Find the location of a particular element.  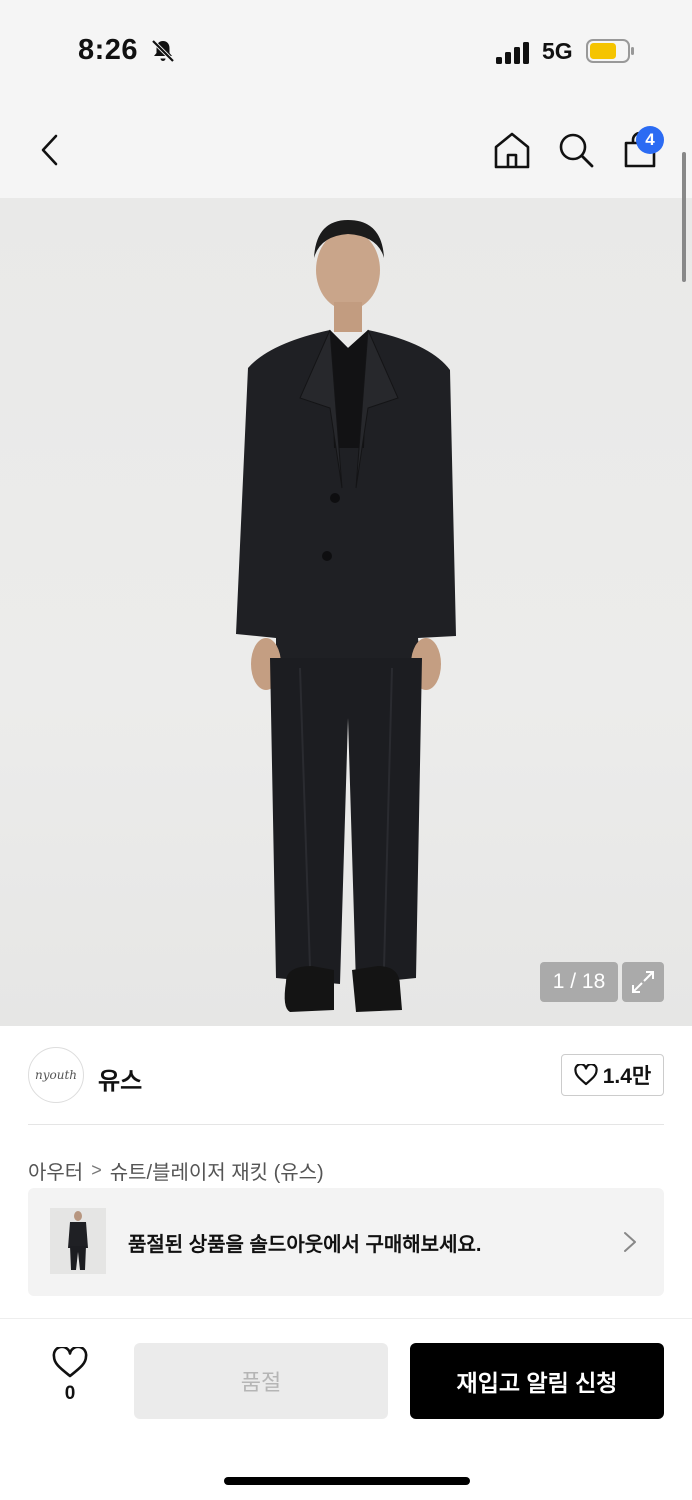

scrollbar is located at coordinates (684, 217).